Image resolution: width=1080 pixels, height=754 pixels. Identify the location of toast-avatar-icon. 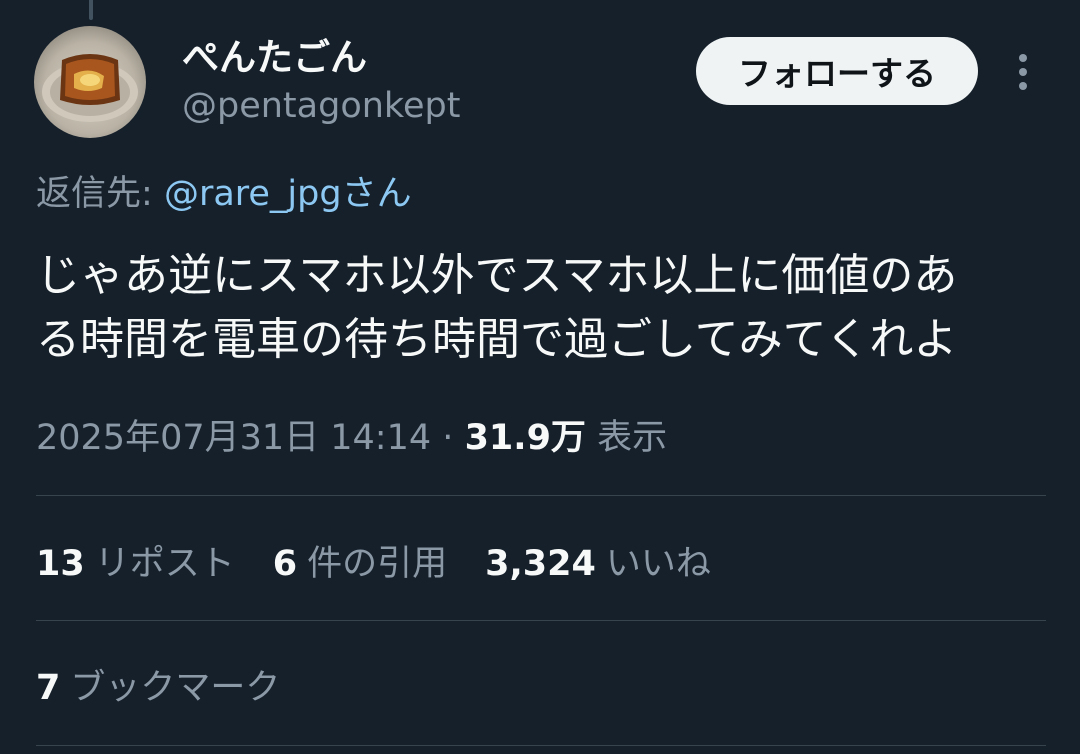
(90, 82).